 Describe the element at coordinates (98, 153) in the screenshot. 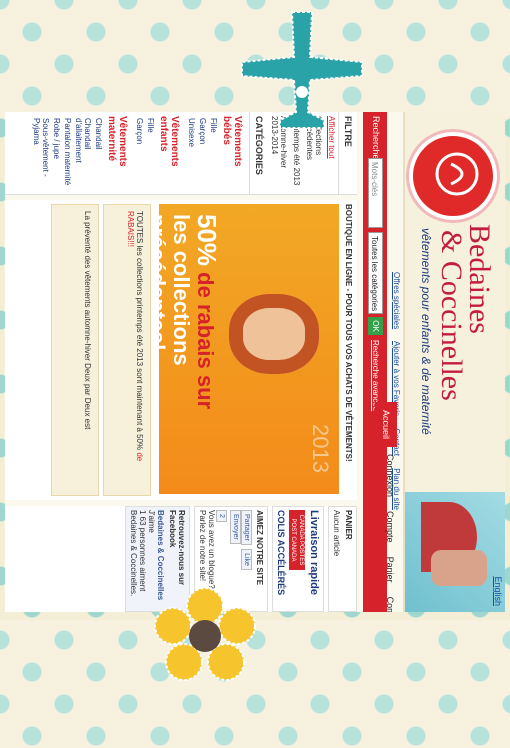

I see `category-item: Chandail` at that location.